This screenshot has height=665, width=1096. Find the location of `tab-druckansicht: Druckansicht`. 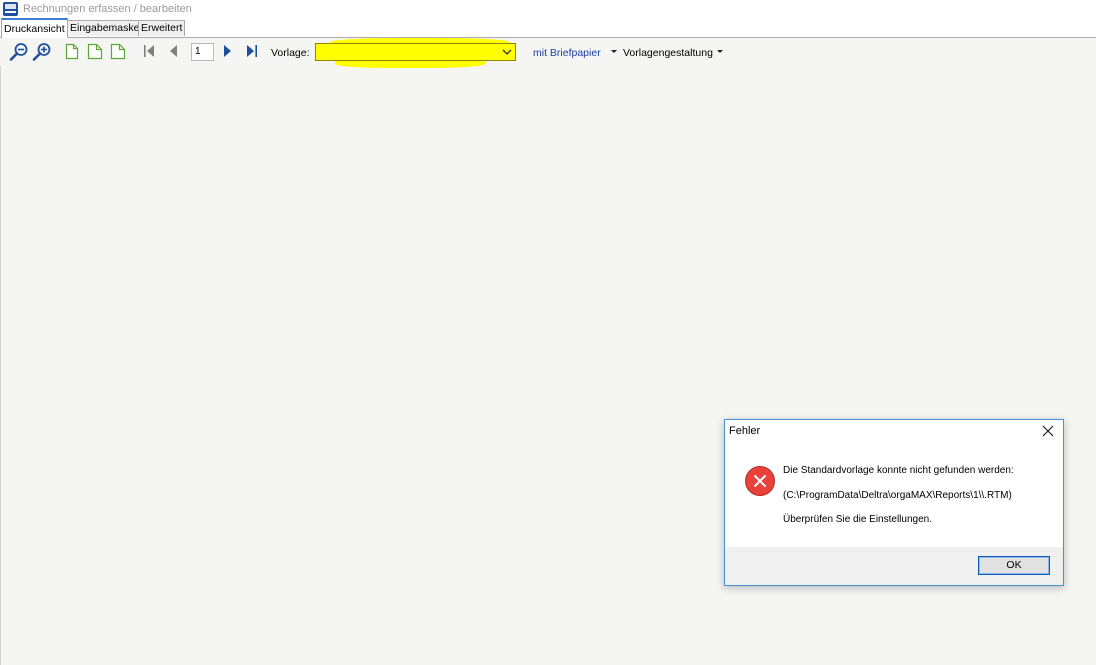

tab-druckansicht: Druckansicht is located at coordinates (34, 28).